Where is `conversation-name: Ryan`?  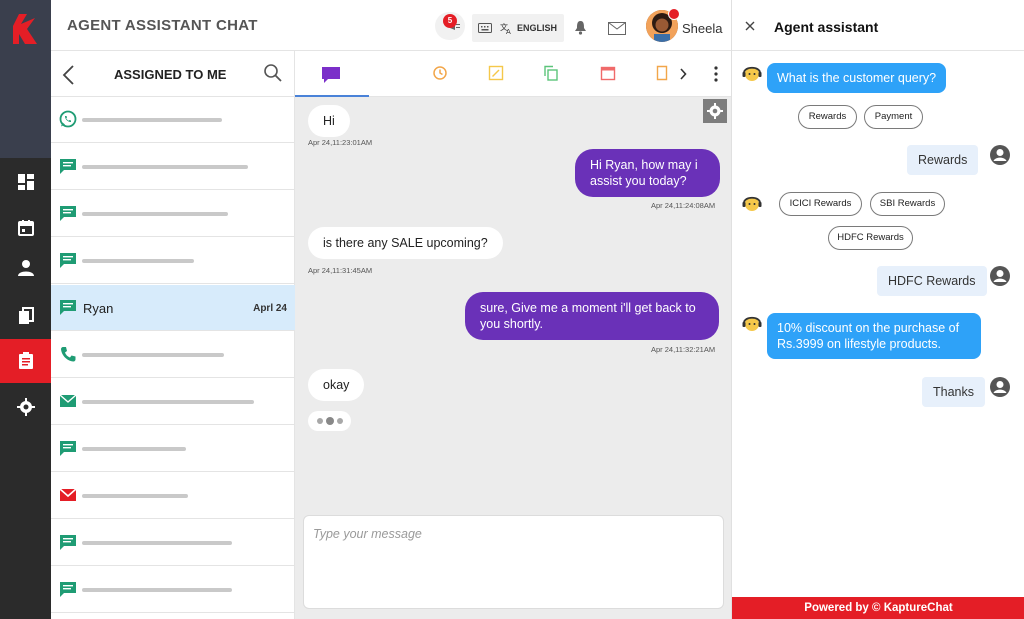
conversation-name: Ryan is located at coordinates (98, 308).